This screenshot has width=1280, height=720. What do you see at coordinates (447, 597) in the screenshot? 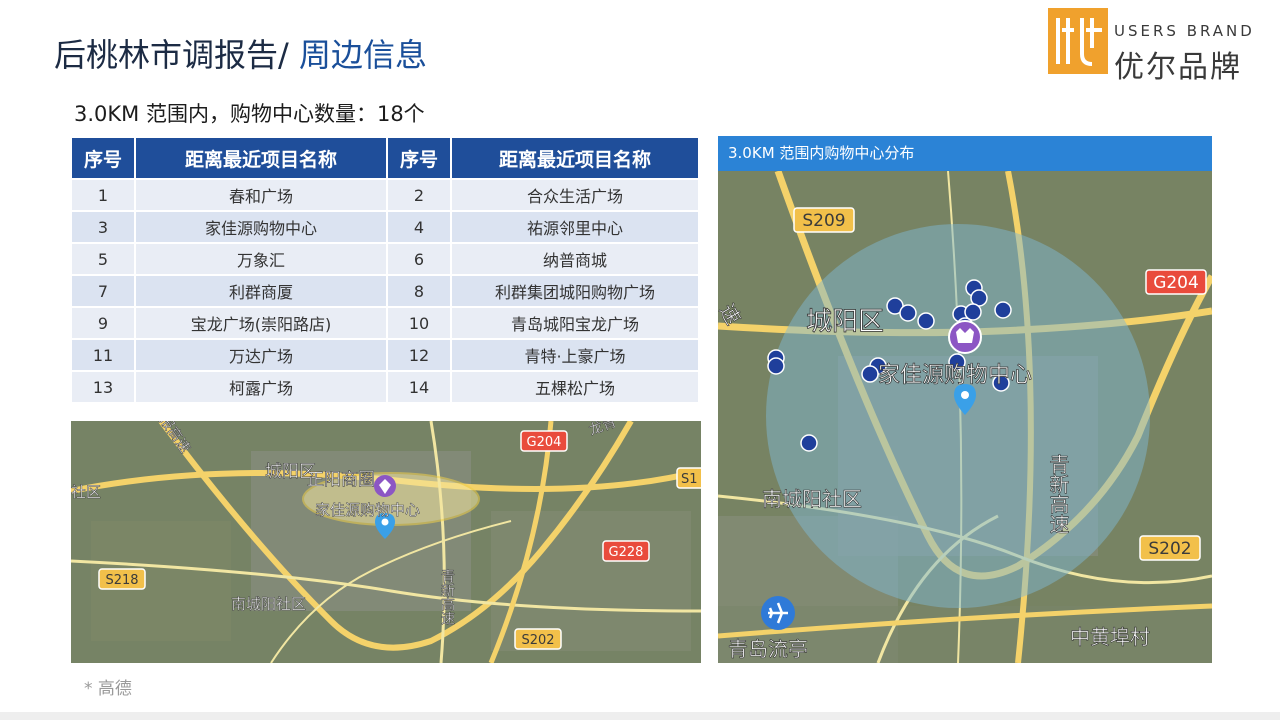
I see `map-label-highway-right: 青新高速` at bounding box center [447, 597].